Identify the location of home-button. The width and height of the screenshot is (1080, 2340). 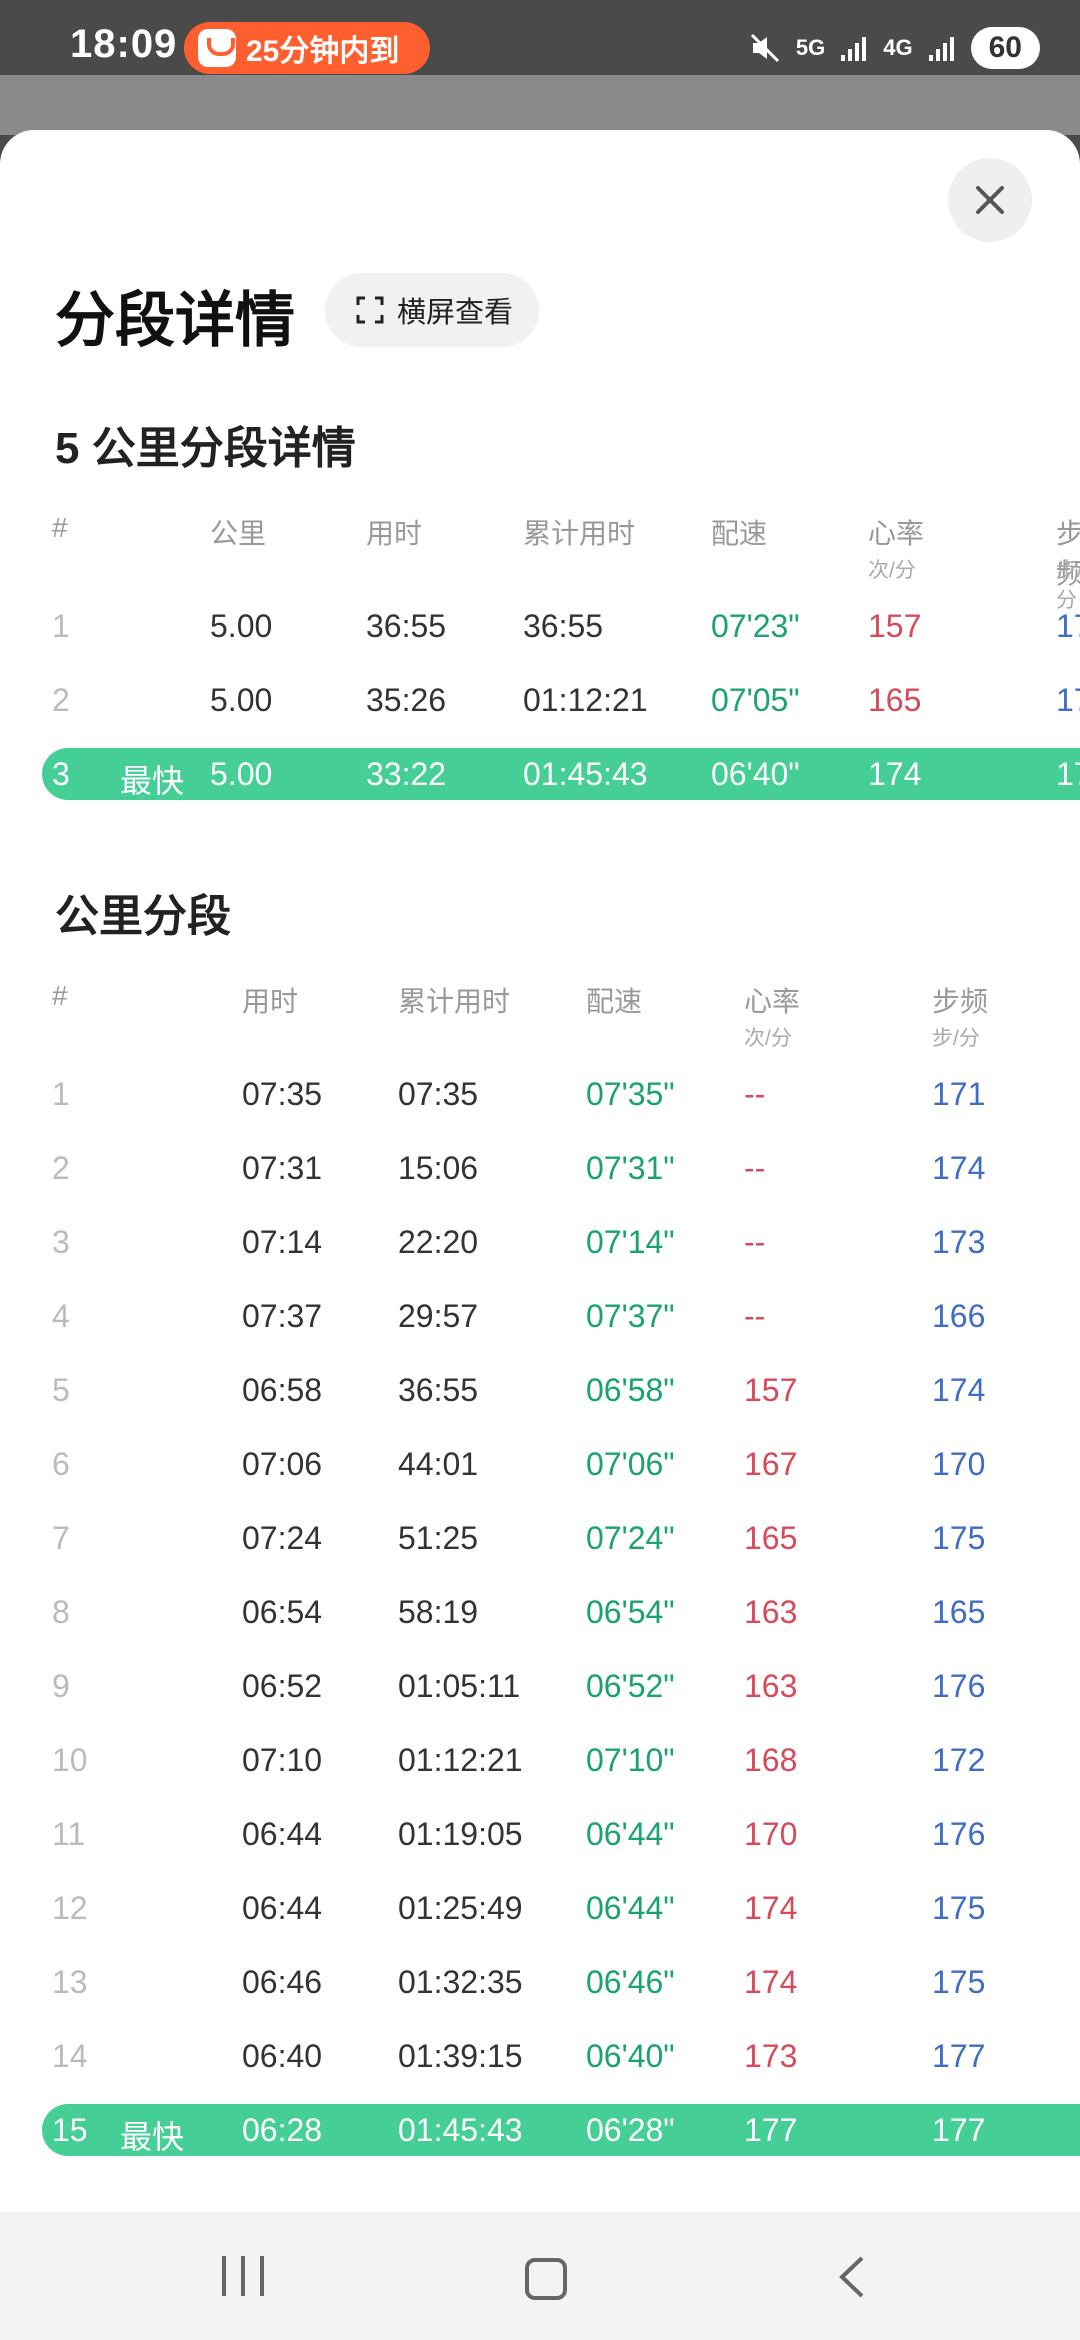
(546, 2279).